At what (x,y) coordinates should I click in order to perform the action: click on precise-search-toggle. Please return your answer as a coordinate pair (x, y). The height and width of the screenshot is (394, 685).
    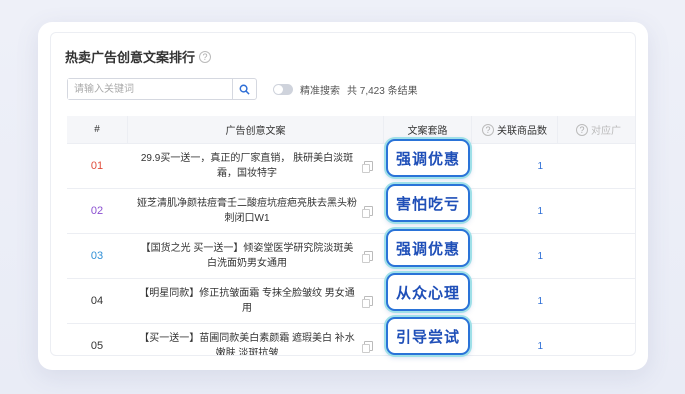
    Looking at the image, I should click on (283, 89).